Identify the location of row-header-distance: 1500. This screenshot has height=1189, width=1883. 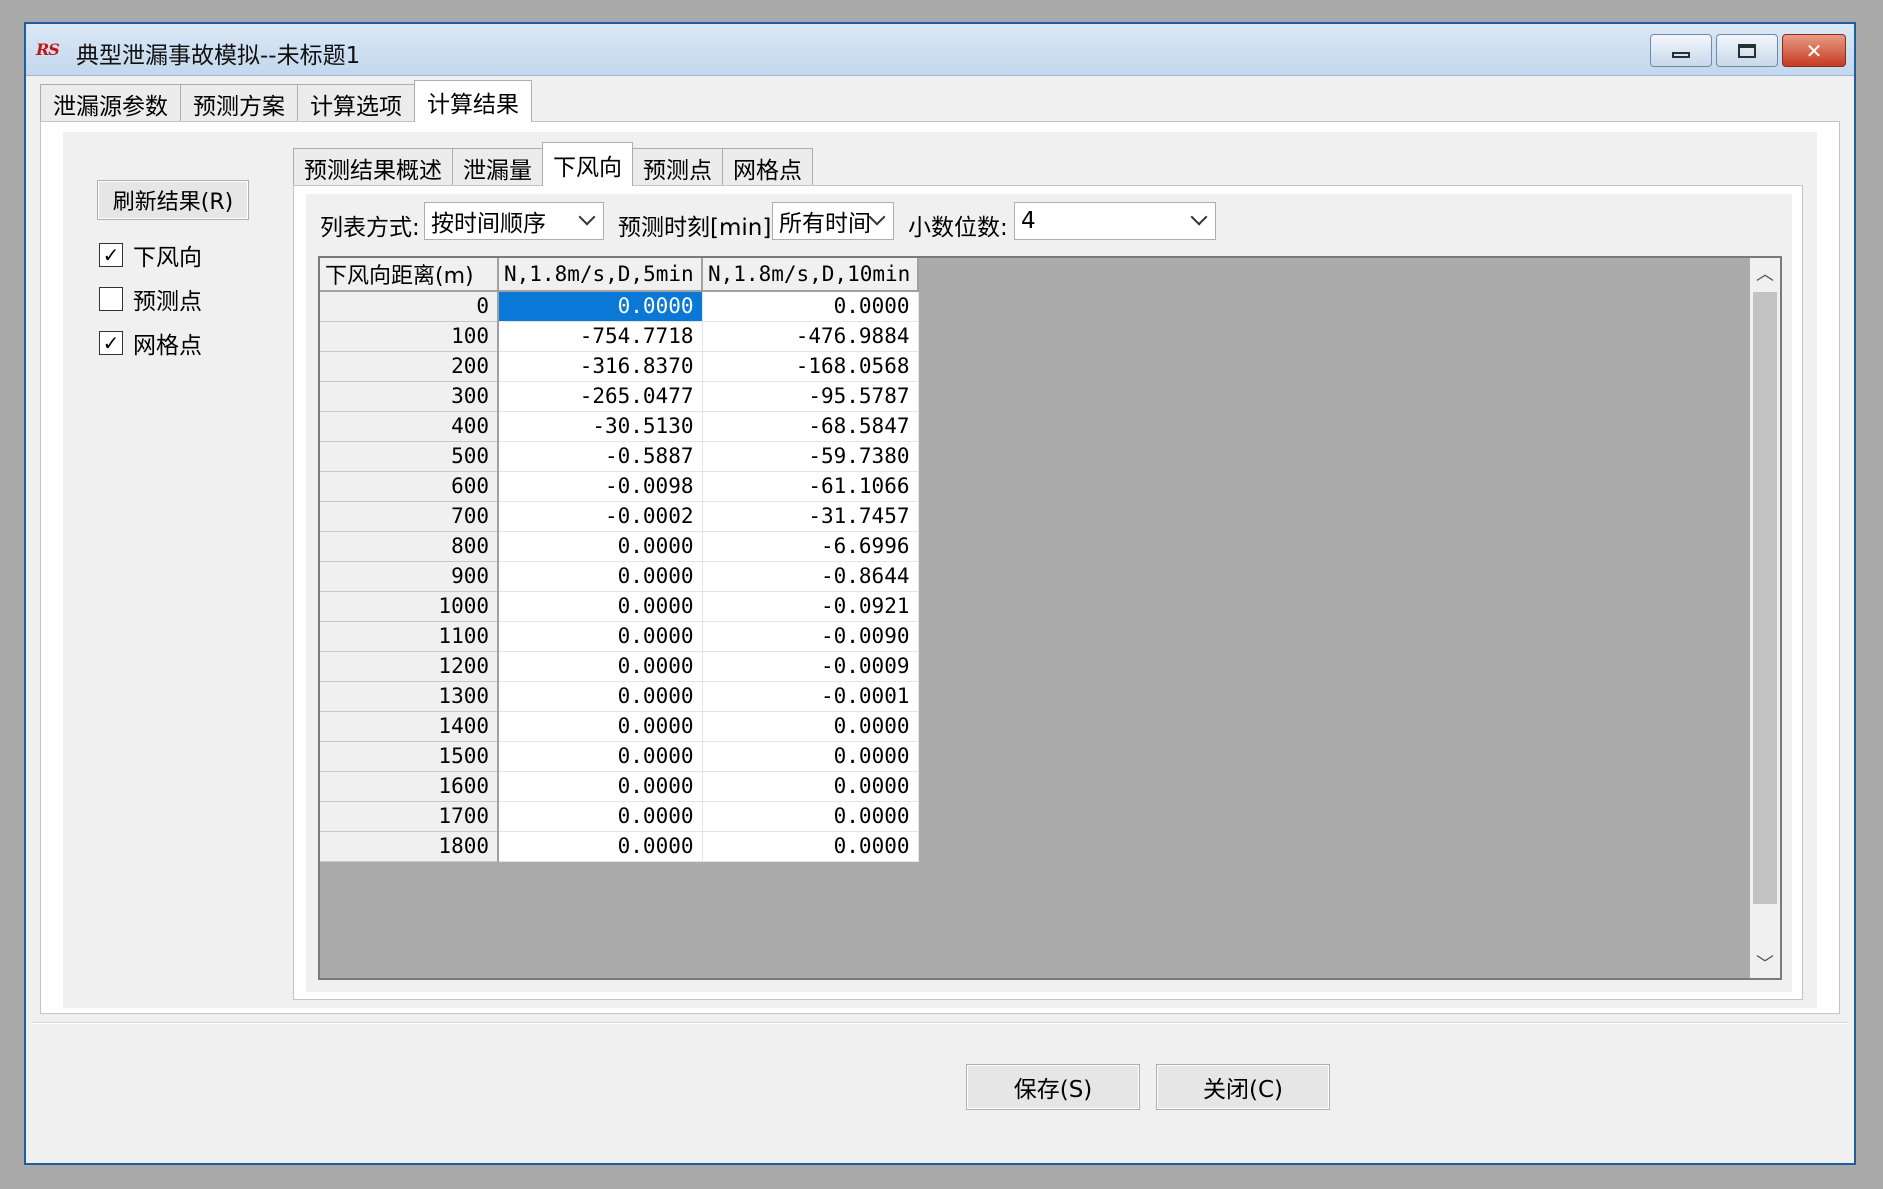
(409, 756).